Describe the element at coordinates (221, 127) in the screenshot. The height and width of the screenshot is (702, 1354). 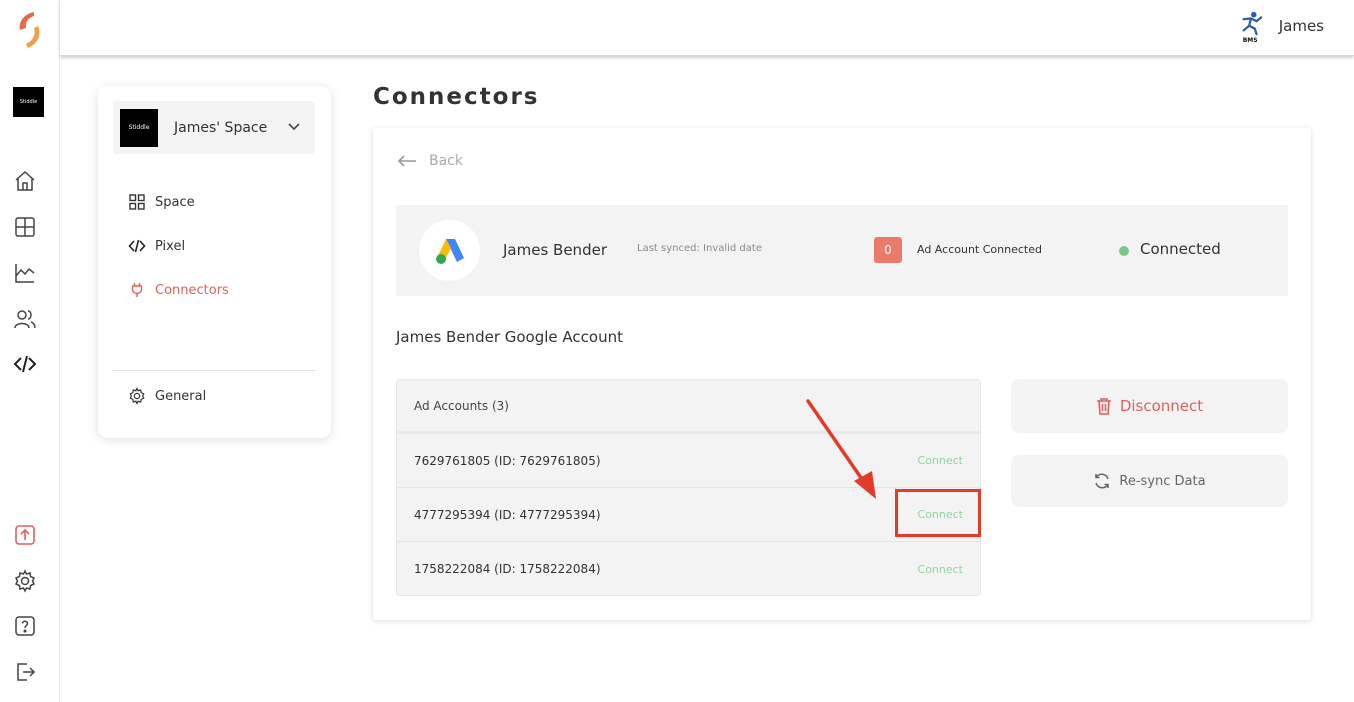
I see `space-name: James' Space` at that location.